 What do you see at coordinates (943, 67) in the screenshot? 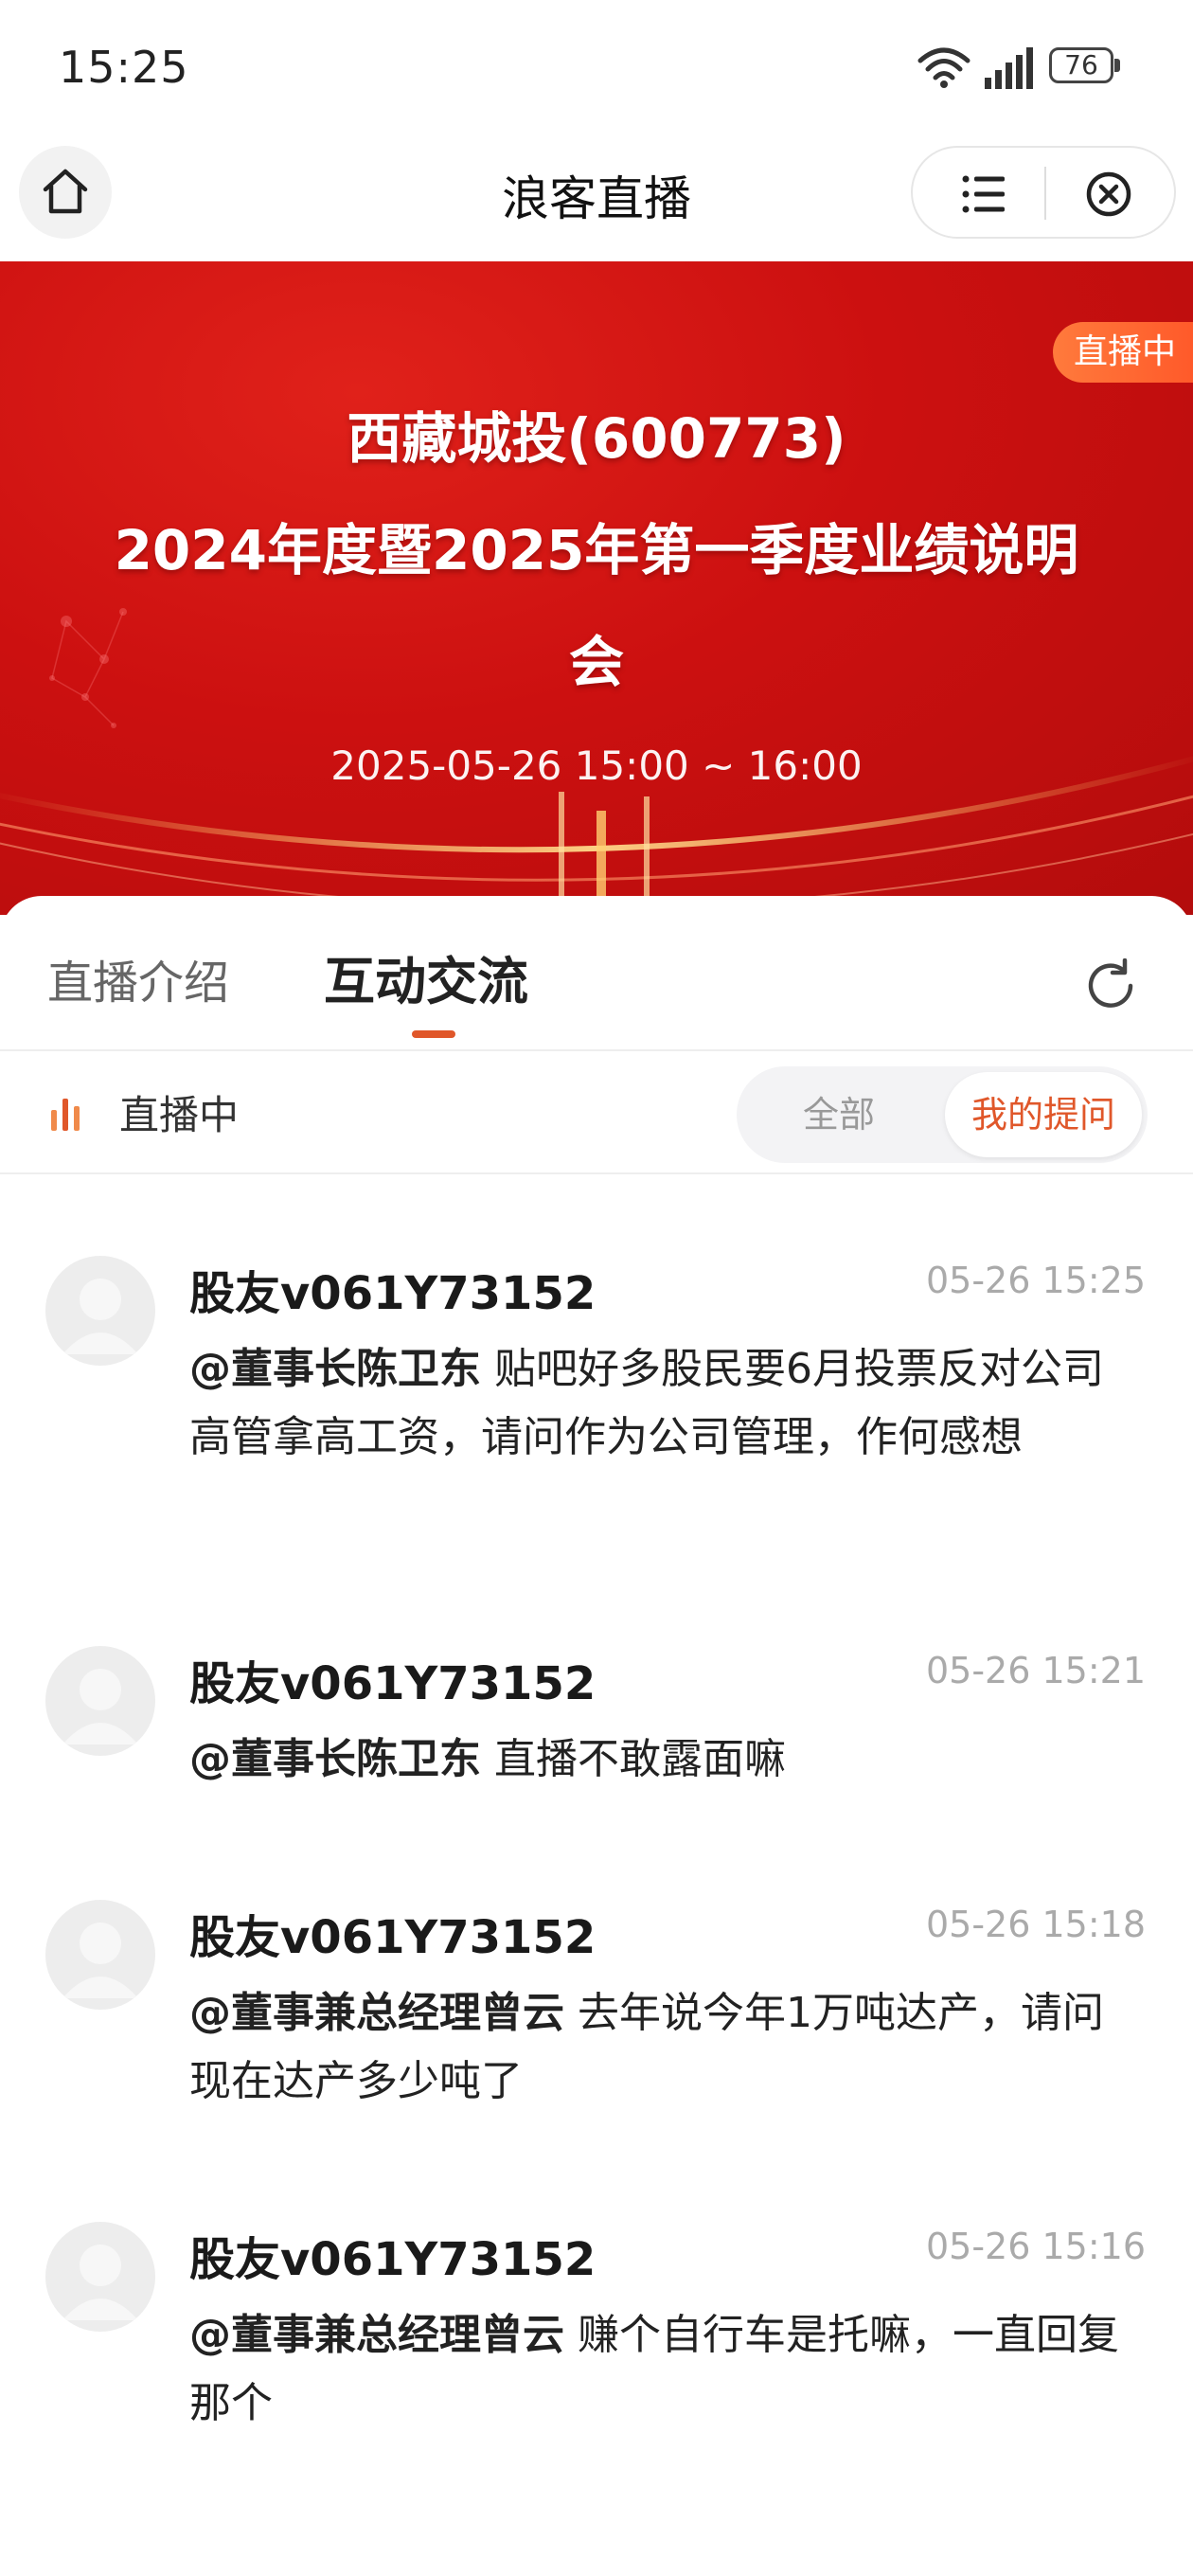
I see `wifi-icon` at bounding box center [943, 67].